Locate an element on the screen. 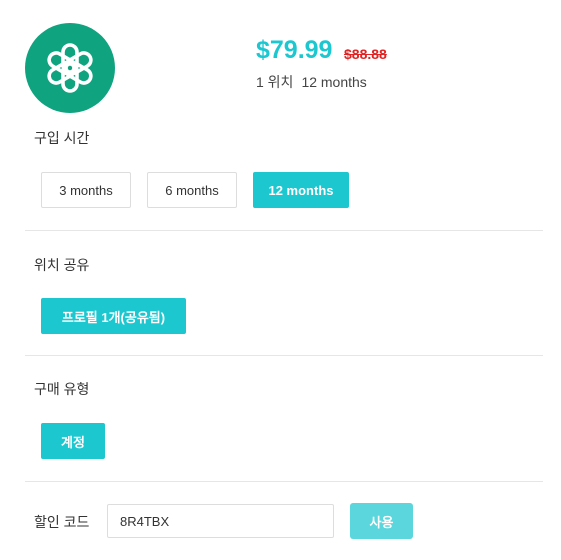  purchase-type-option-account: 계정 is located at coordinates (73, 441).